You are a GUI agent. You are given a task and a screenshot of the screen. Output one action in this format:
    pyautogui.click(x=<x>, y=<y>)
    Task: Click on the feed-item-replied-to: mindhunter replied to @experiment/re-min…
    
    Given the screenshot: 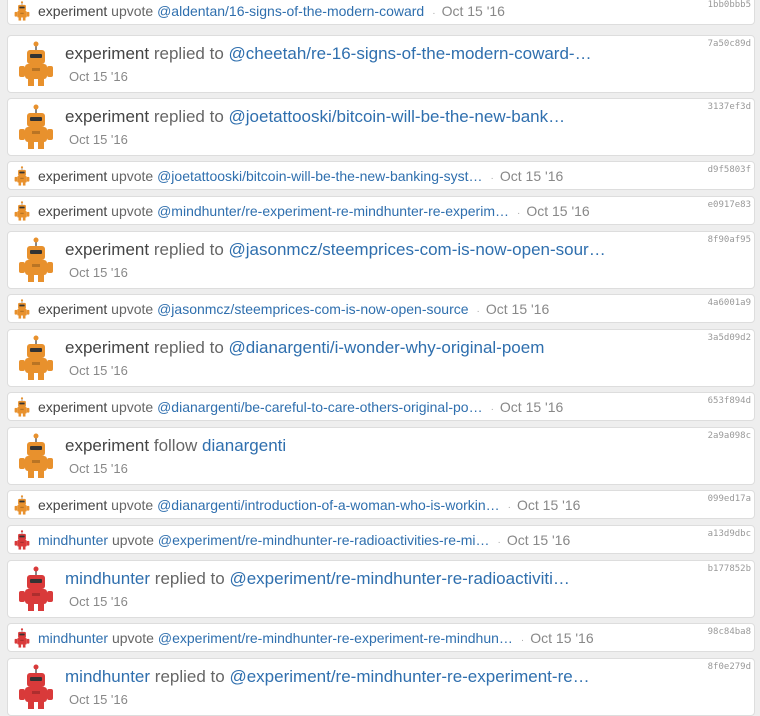 What is the action you would take?
    pyautogui.click(x=381, y=687)
    